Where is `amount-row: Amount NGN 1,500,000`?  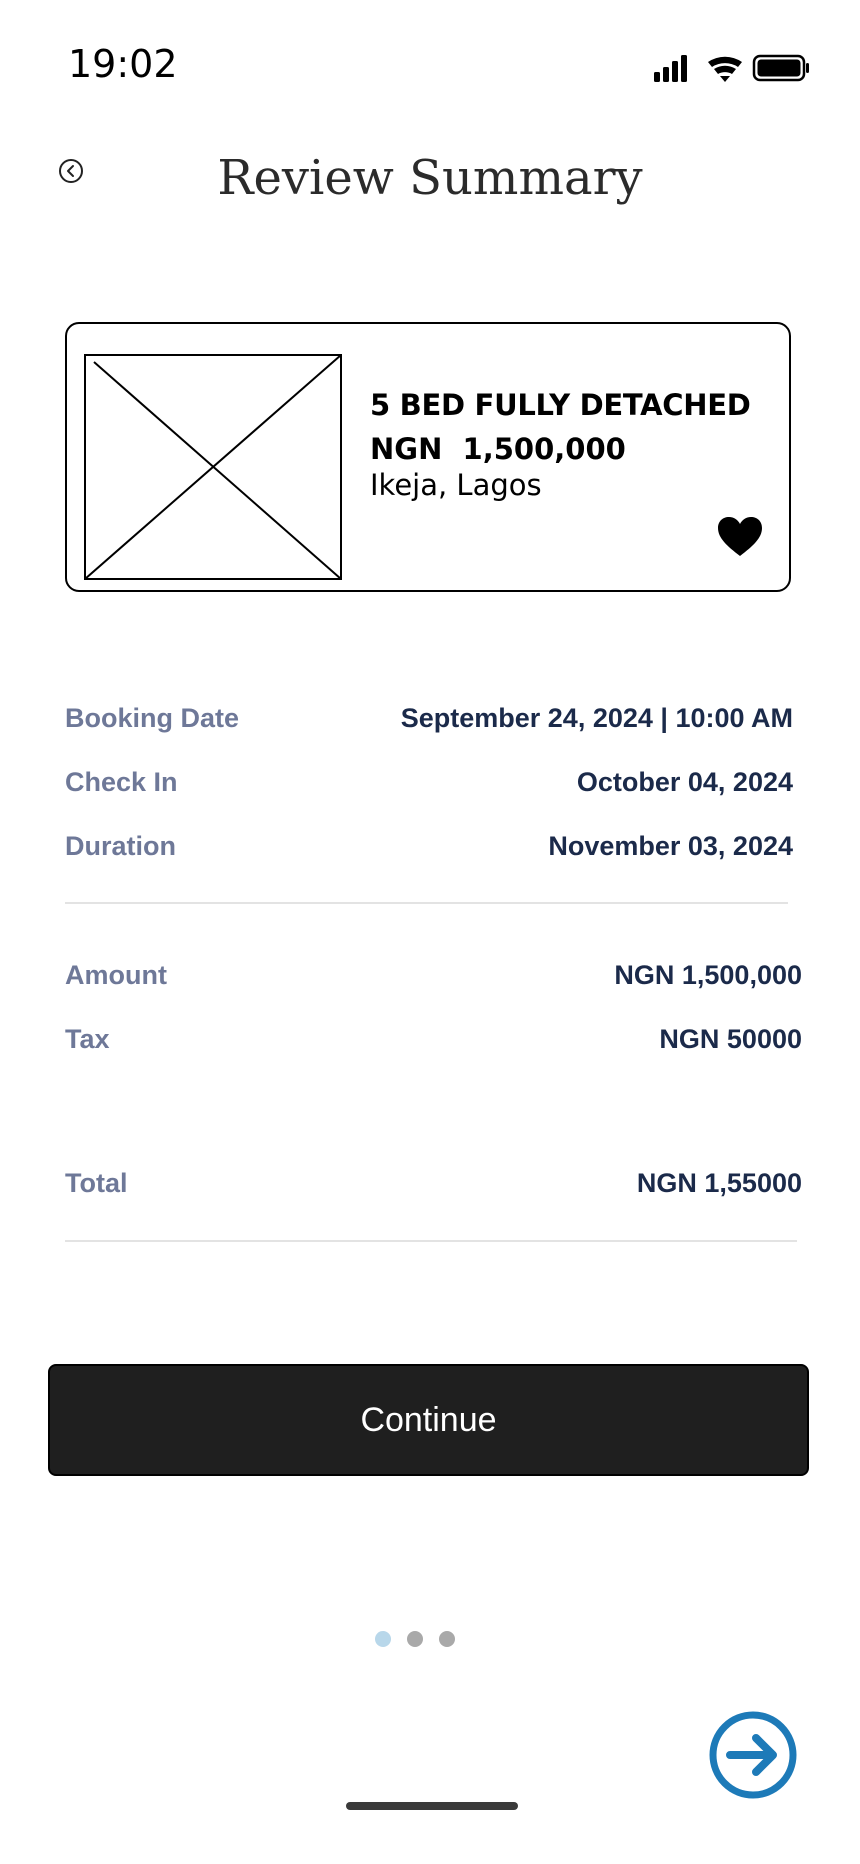
amount-row: Amount NGN 1,500,000 is located at coordinates (462, 980).